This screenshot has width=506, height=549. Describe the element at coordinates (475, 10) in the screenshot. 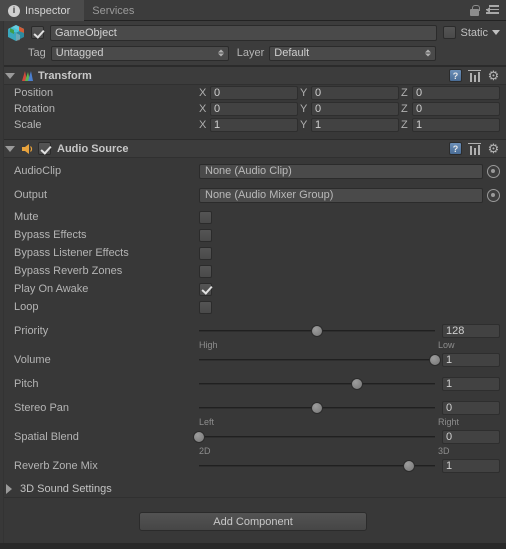

I see `lock-icon` at that location.